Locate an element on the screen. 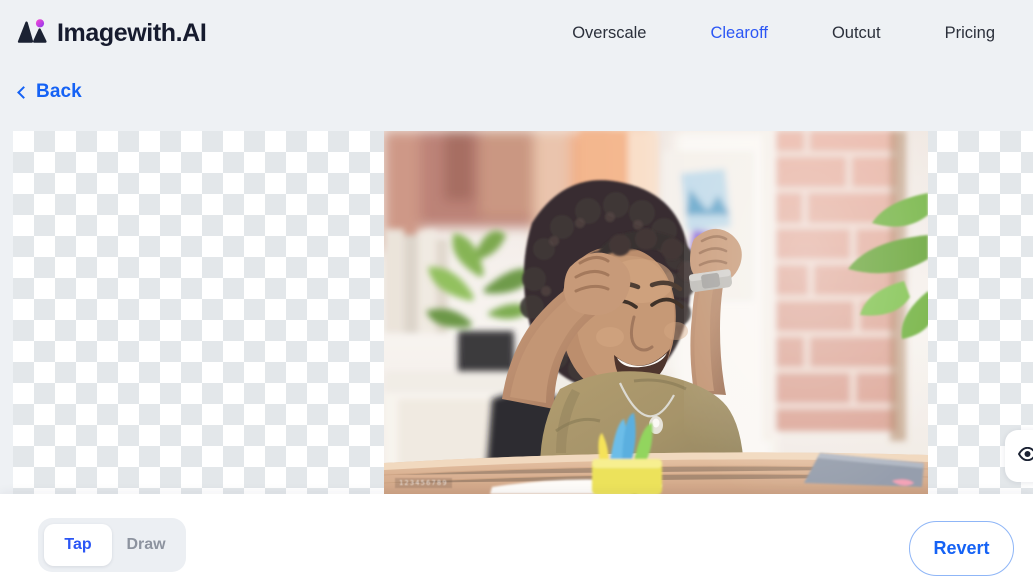  nav-item-overscale: Overscale is located at coordinates (609, 33).